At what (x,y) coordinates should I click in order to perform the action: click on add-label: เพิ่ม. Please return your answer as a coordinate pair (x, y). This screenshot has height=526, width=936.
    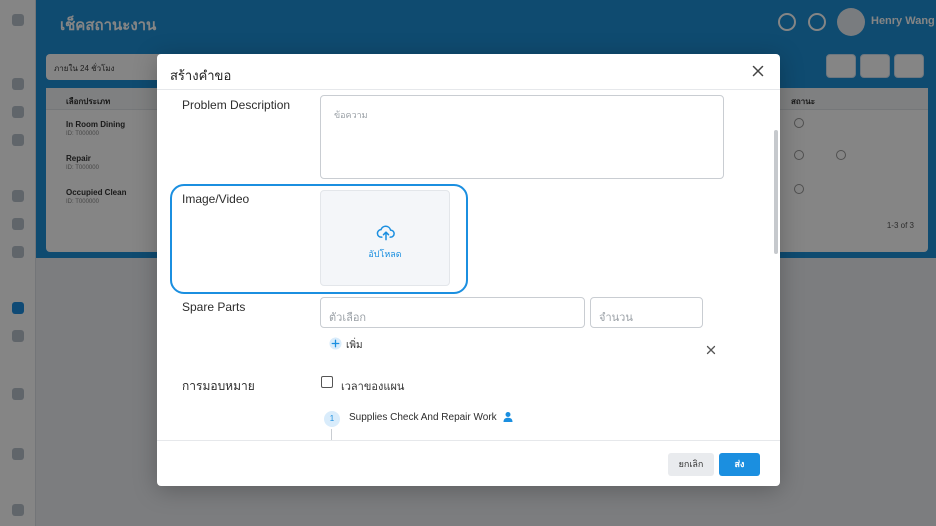
    Looking at the image, I should click on (354, 345).